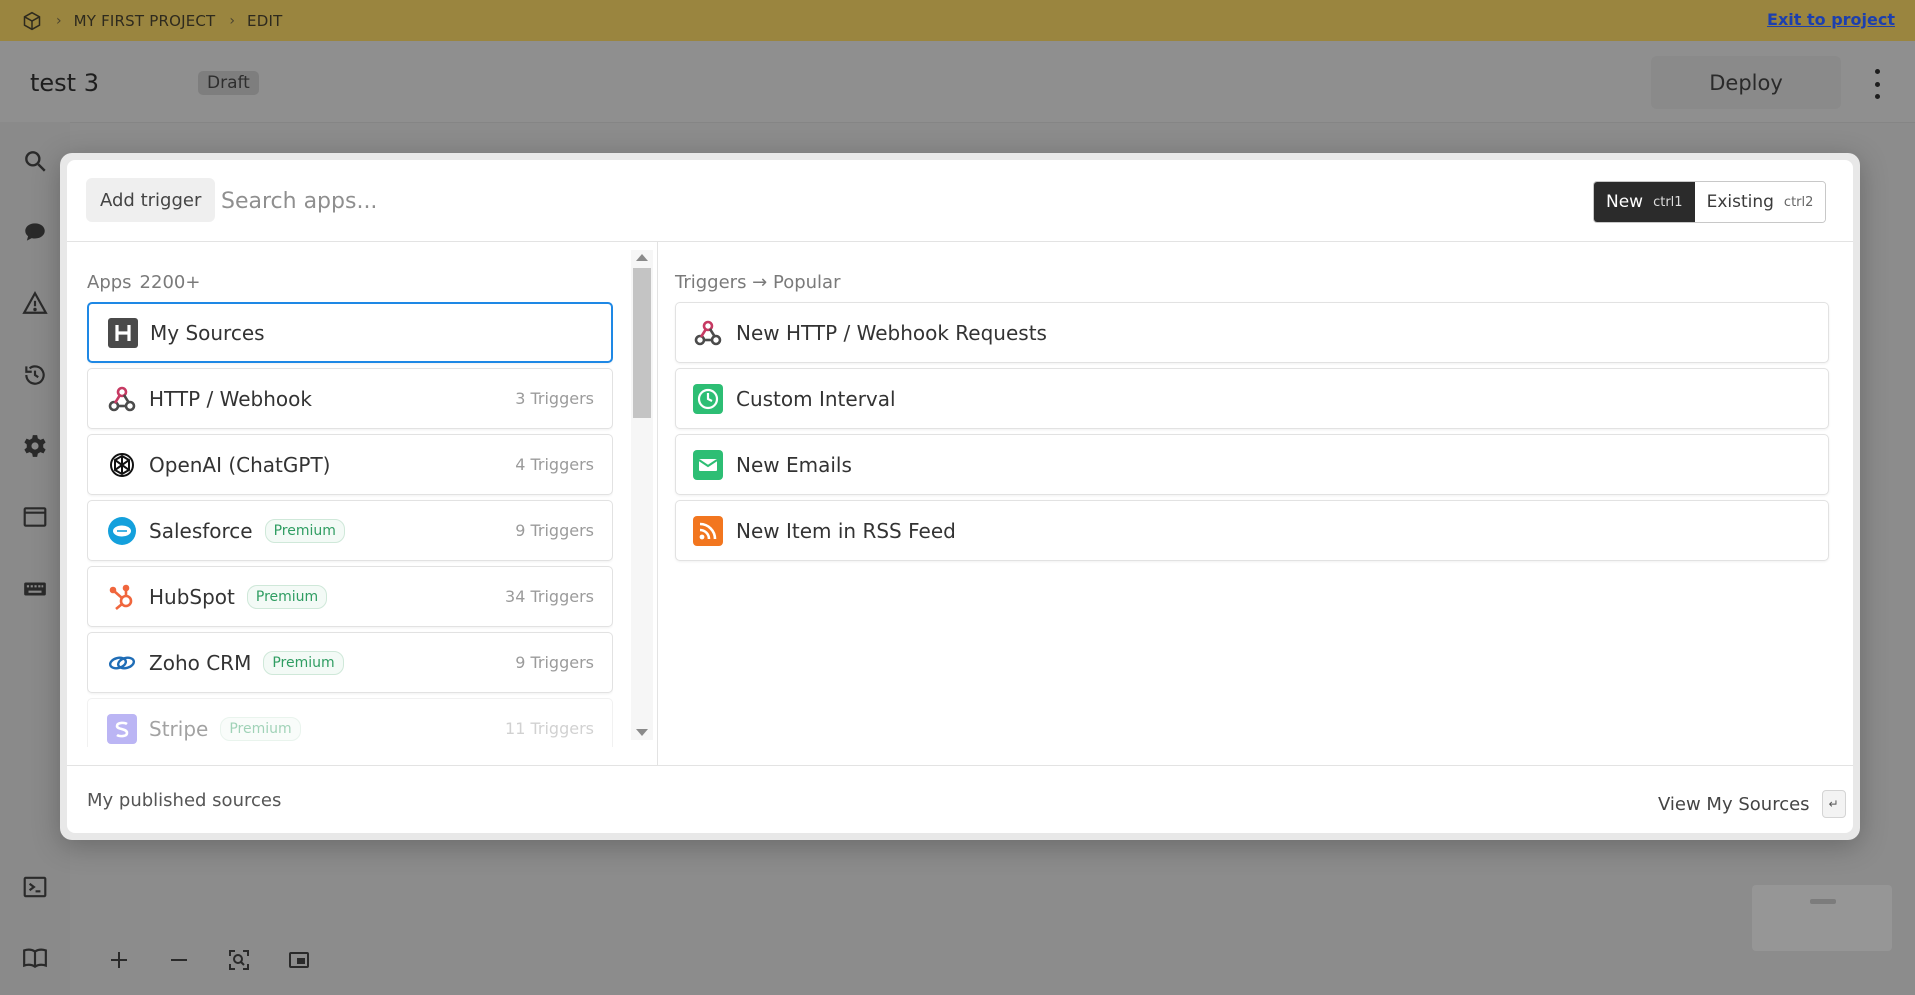 The width and height of the screenshot is (1915, 995). What do you see at coordinates (265, 20) in the screenshot?
I see `breadcrumb-edit: EDIT` at bounding box center [265, 20].